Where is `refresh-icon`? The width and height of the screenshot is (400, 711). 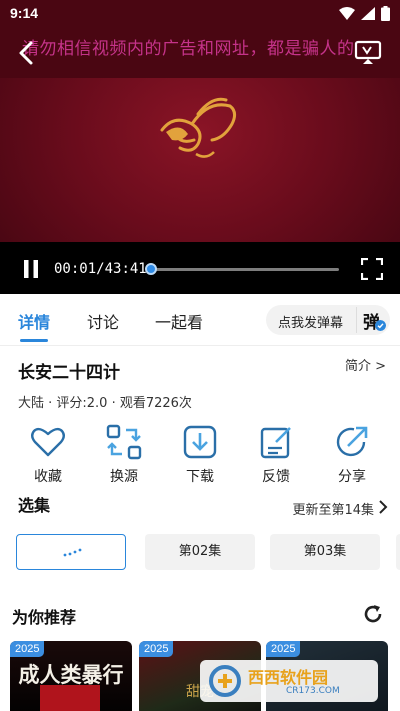 refresh-icon is located at coordinates (373, 614).